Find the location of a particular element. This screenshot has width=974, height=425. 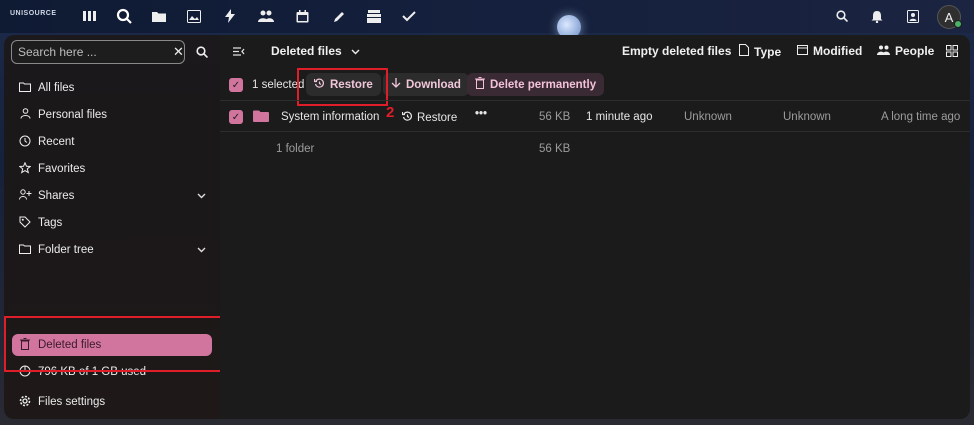

modified-filter-button: Modified is located at coordinates (829, 51).